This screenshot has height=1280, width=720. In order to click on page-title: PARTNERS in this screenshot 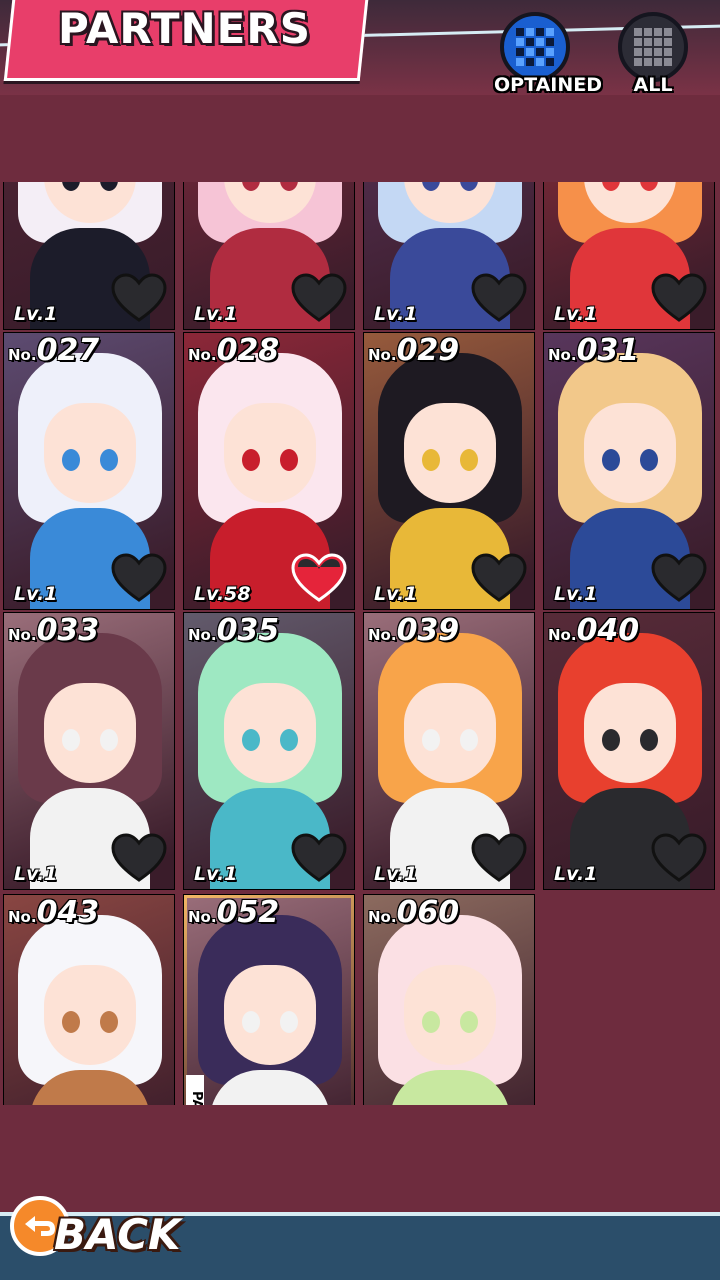, I will do `click(184, 28)`.